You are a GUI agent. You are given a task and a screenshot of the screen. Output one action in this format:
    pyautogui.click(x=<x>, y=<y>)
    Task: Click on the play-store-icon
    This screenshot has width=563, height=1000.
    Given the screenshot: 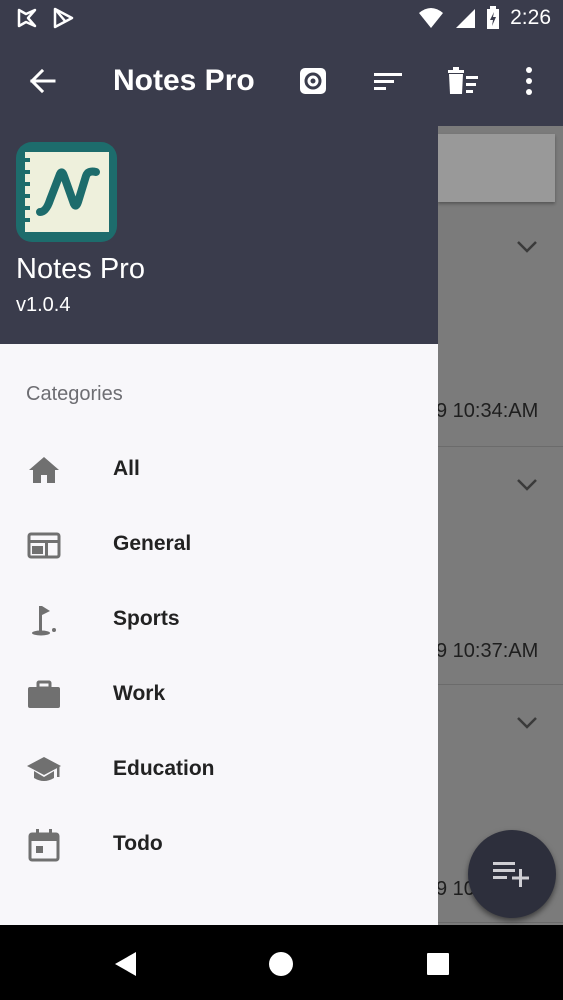 What is the action you would take?
    pyautogui.click(x=63, y=18)
    